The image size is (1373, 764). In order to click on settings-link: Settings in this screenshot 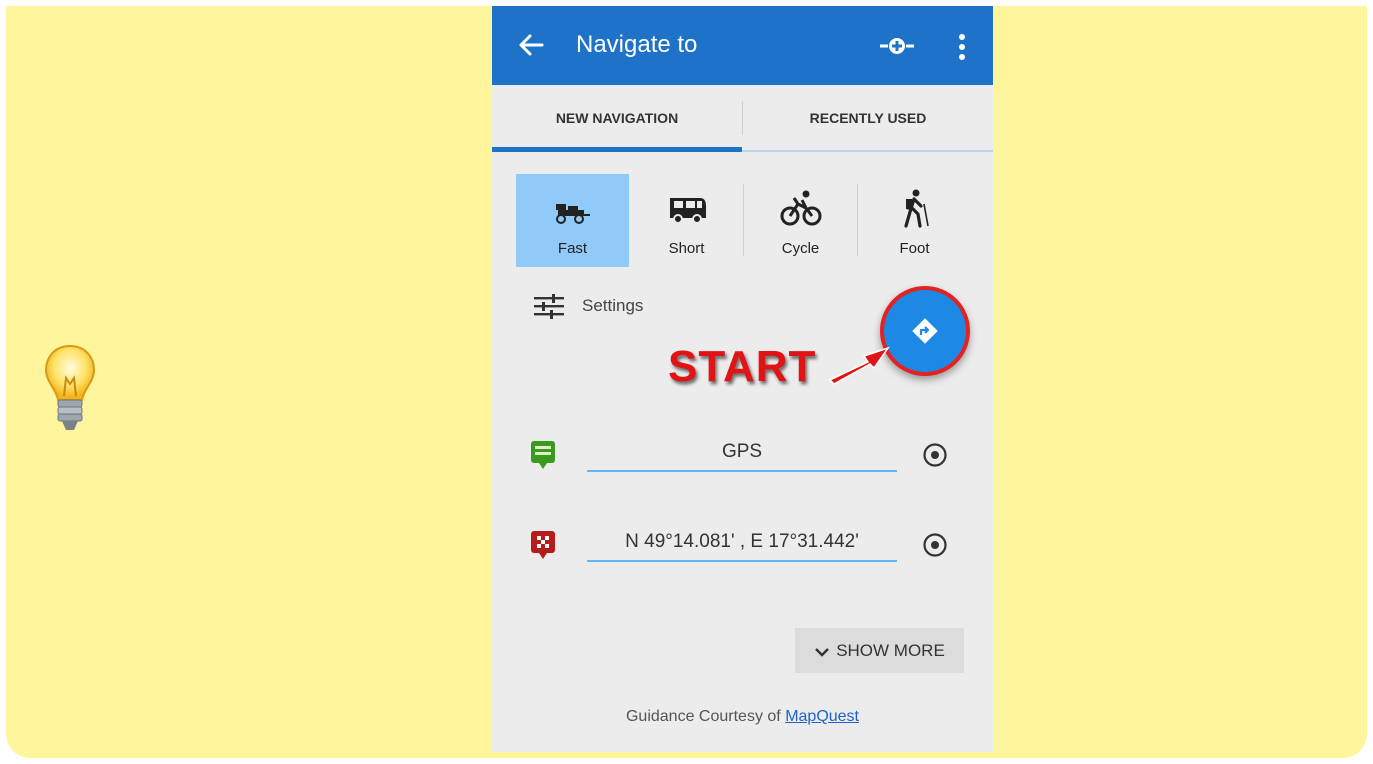, I will do `click(612, 306)`.